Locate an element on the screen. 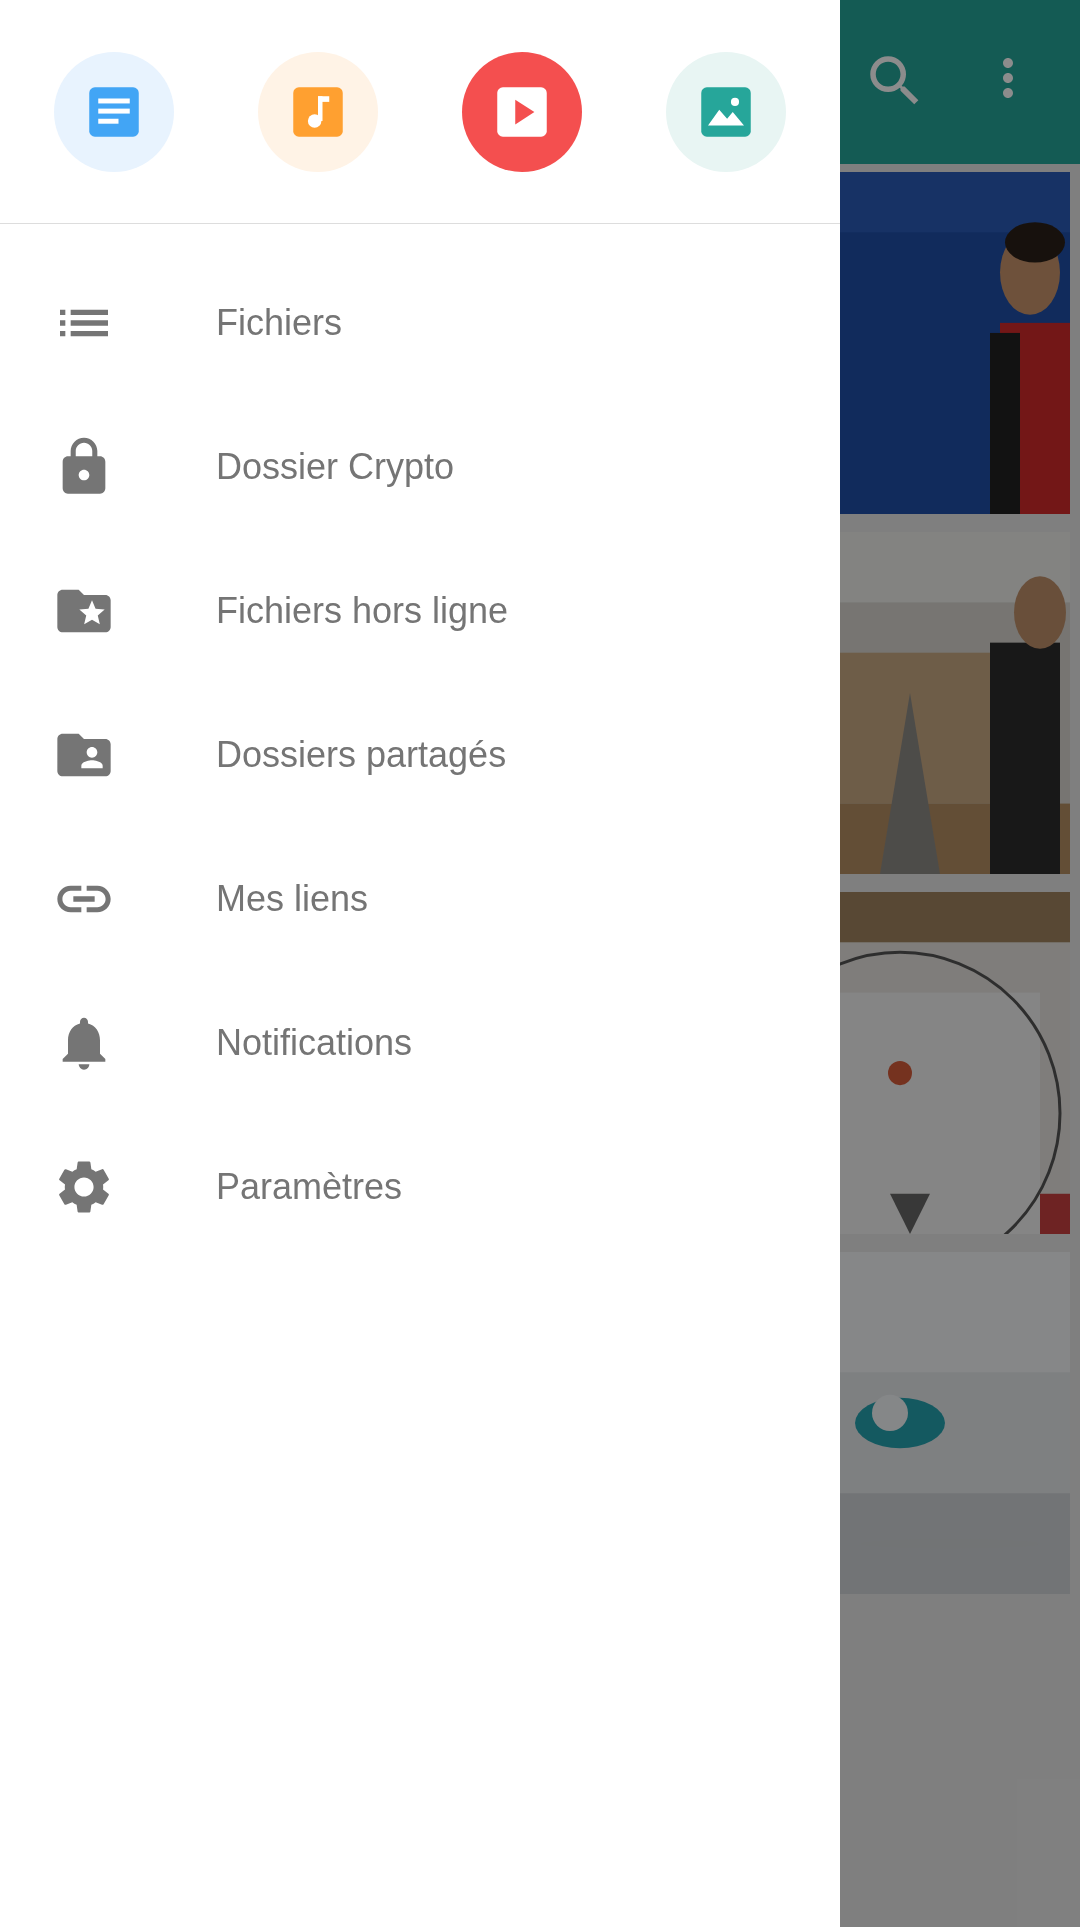 The width and height of the screenshot is (1080, 1927). music-note-icon is located at coordinates (318, 111).